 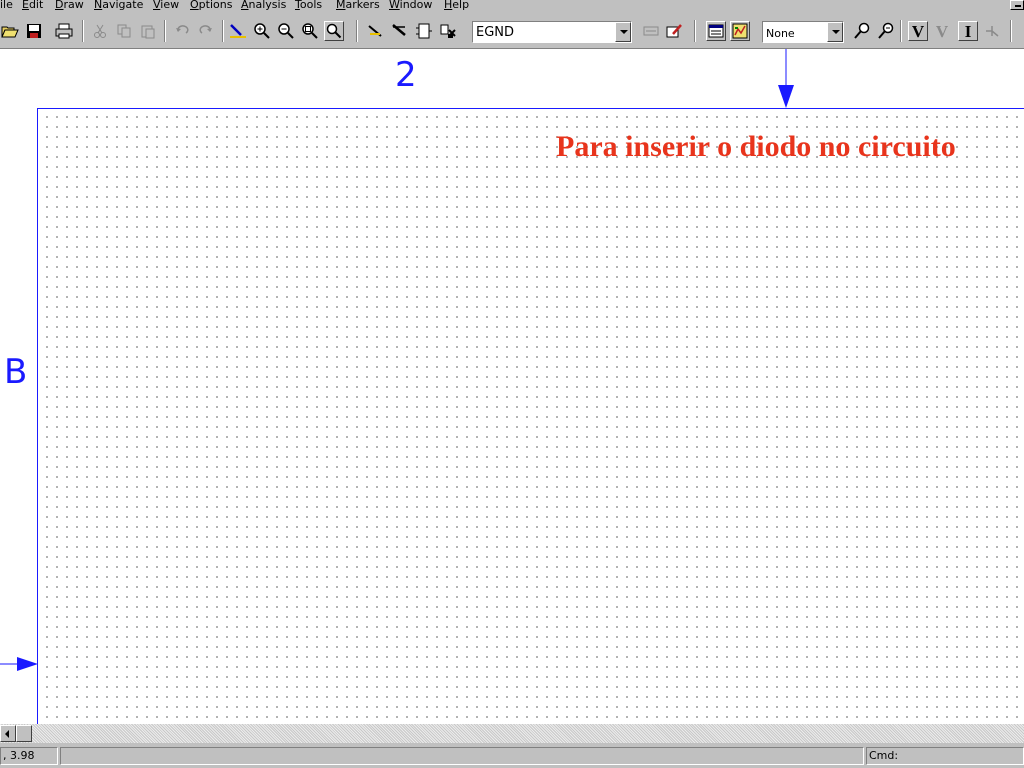 I want to click on menu-navigate: Navigate, so click(x=118, y=5).